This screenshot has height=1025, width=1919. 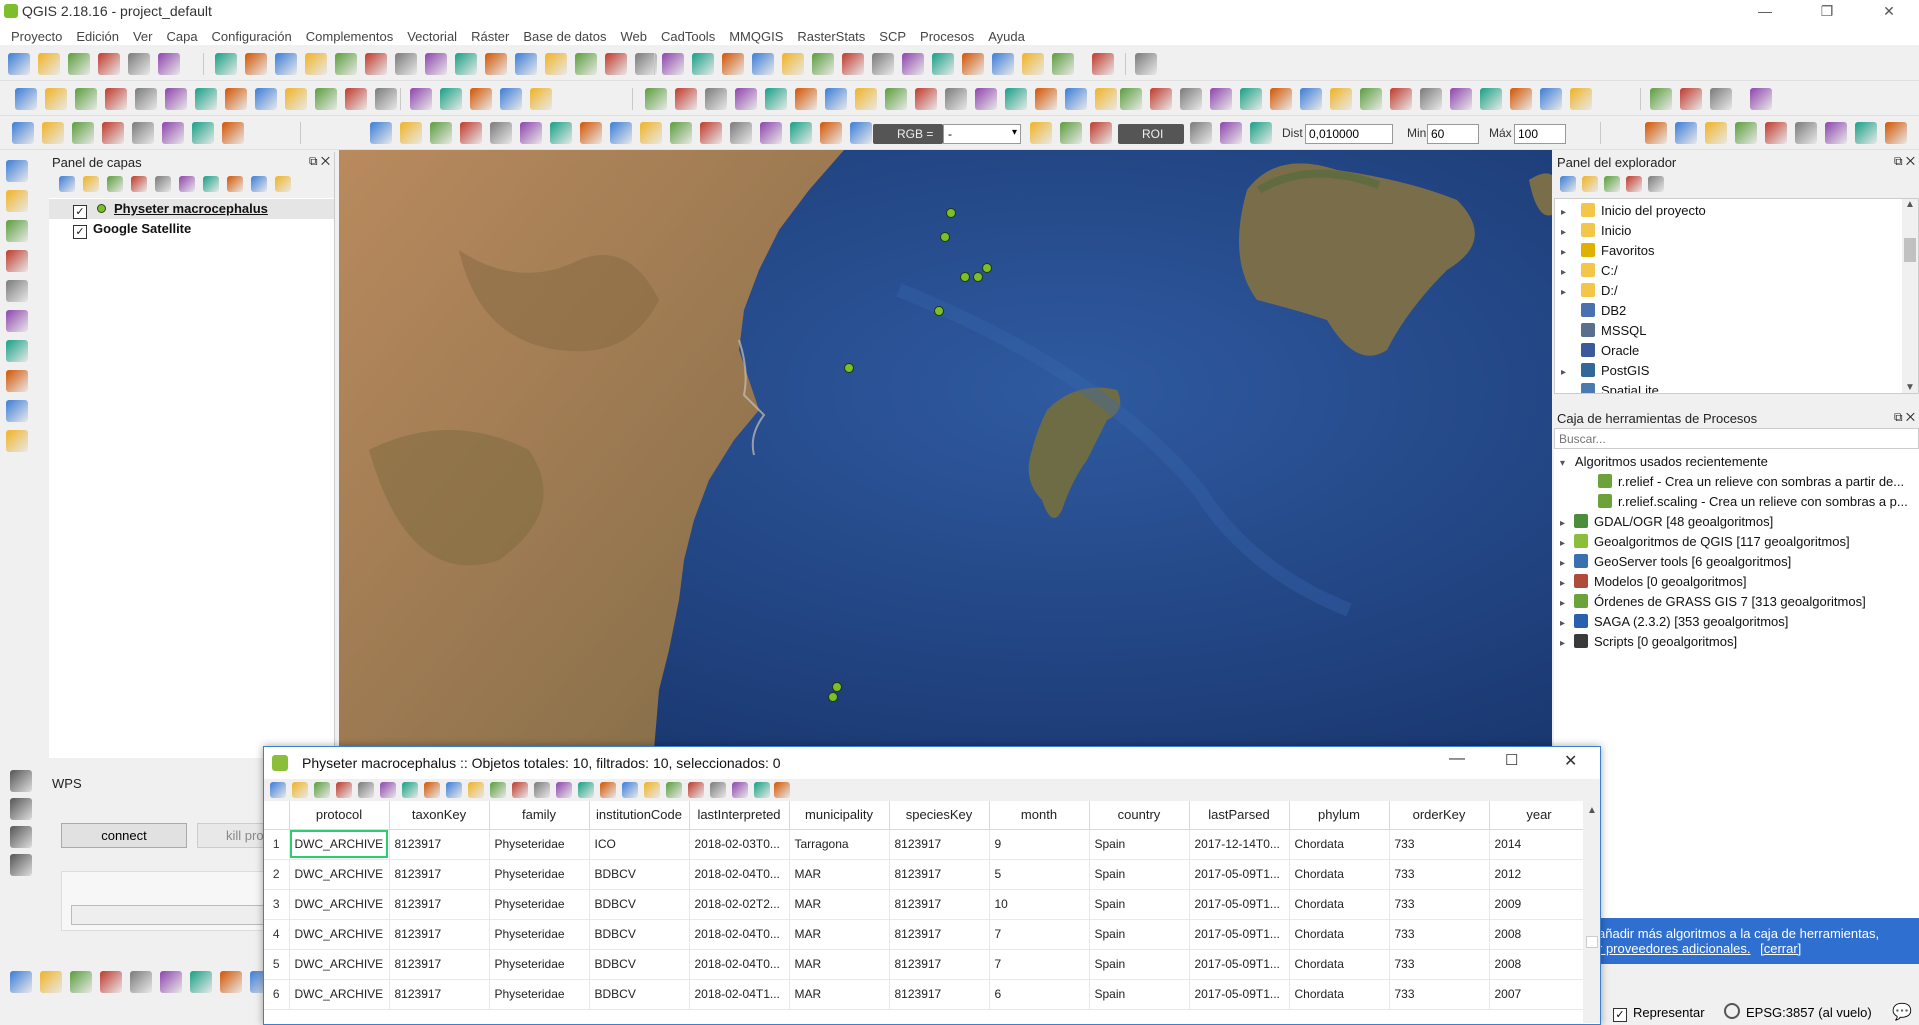 I want to click on table-cell: 733, so click(x=1439, y=994).